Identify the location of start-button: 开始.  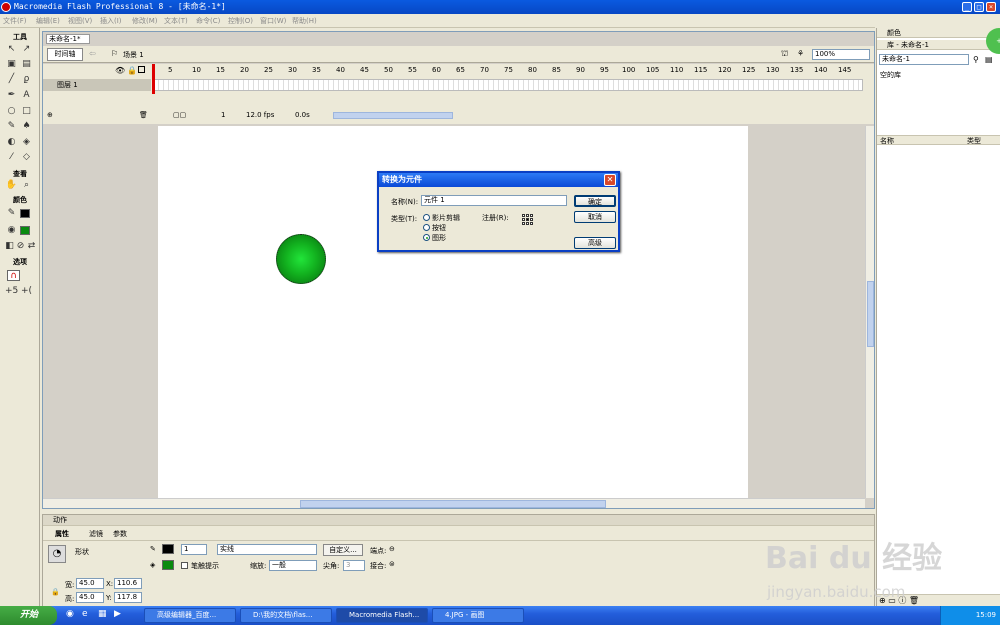
(28, 615).